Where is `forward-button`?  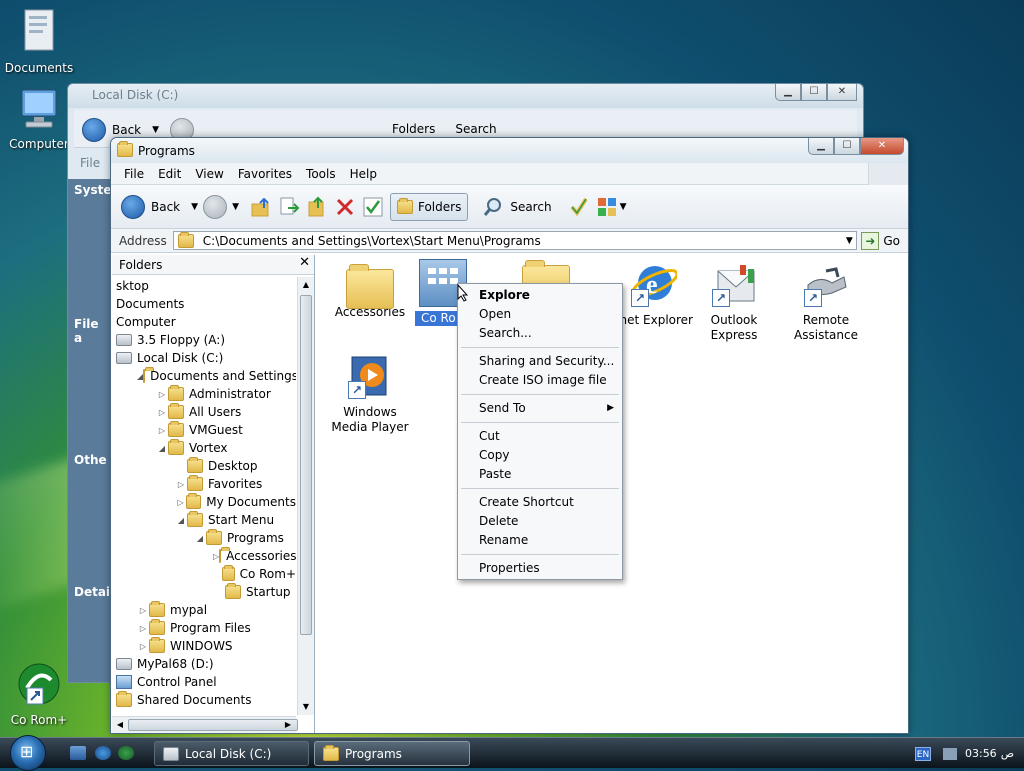
forward-button is located at coordinates (215, 206).